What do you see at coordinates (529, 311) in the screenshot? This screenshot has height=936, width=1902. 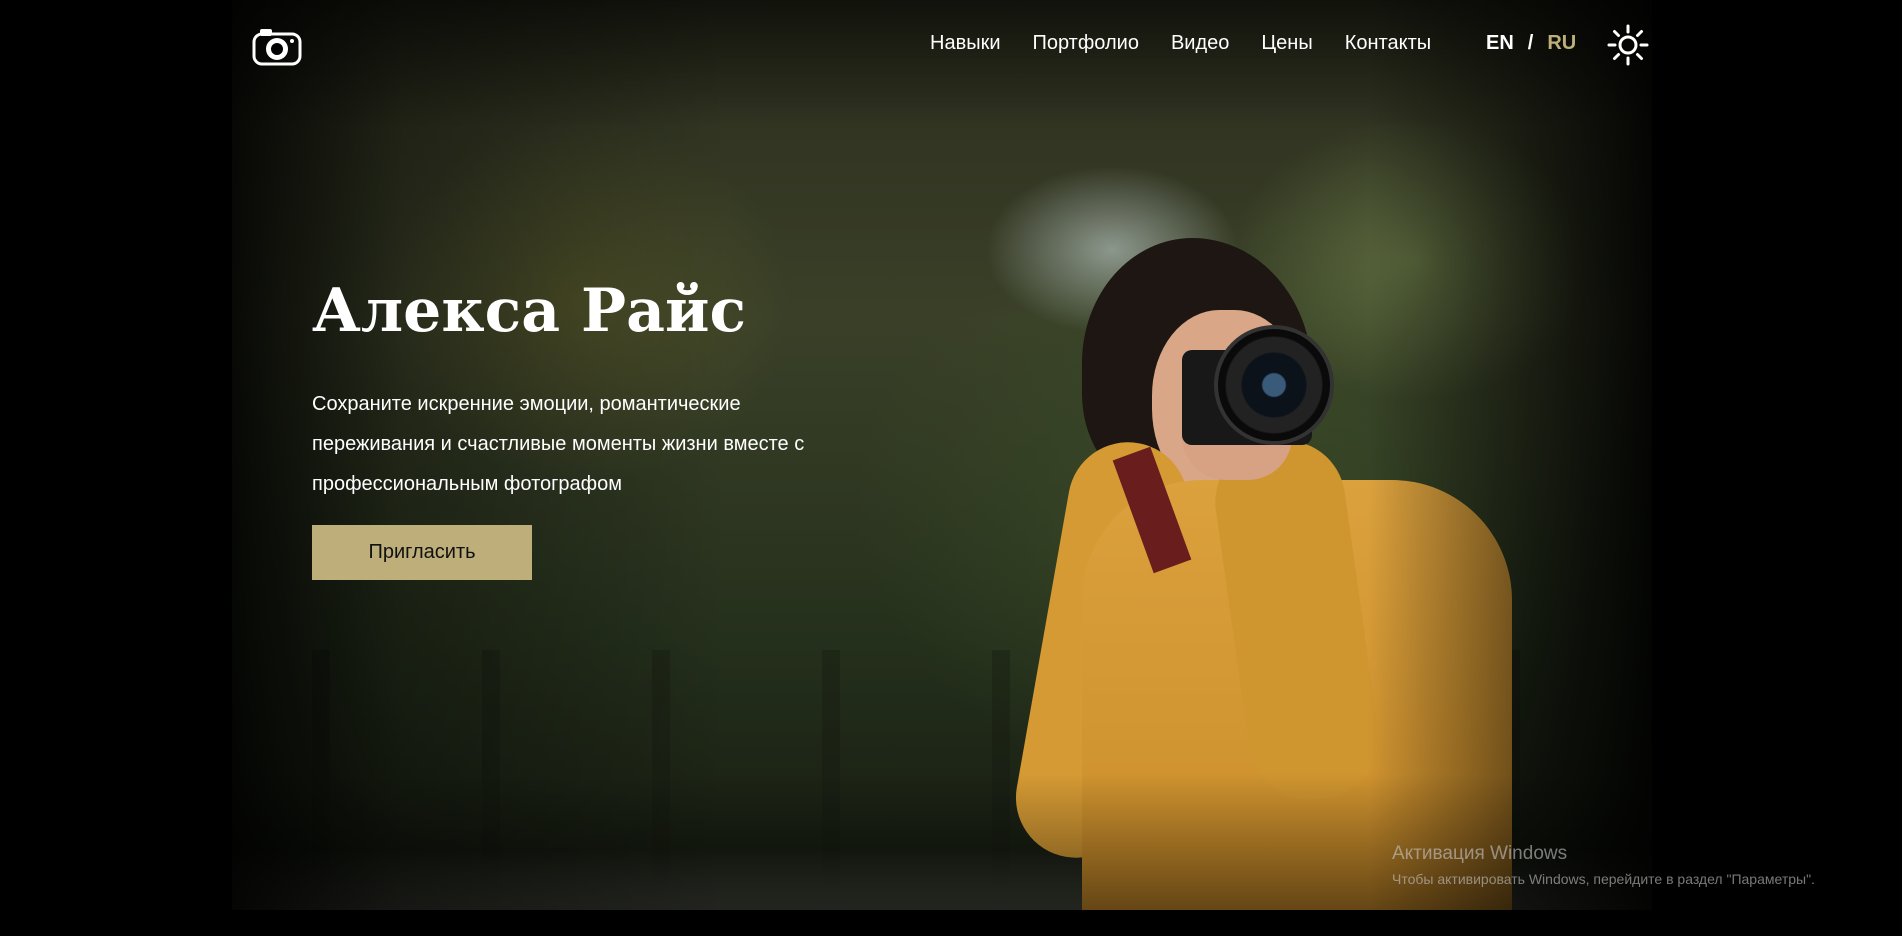 I see `hero-title: Алекса Райс` at bounding box center [529, 311].